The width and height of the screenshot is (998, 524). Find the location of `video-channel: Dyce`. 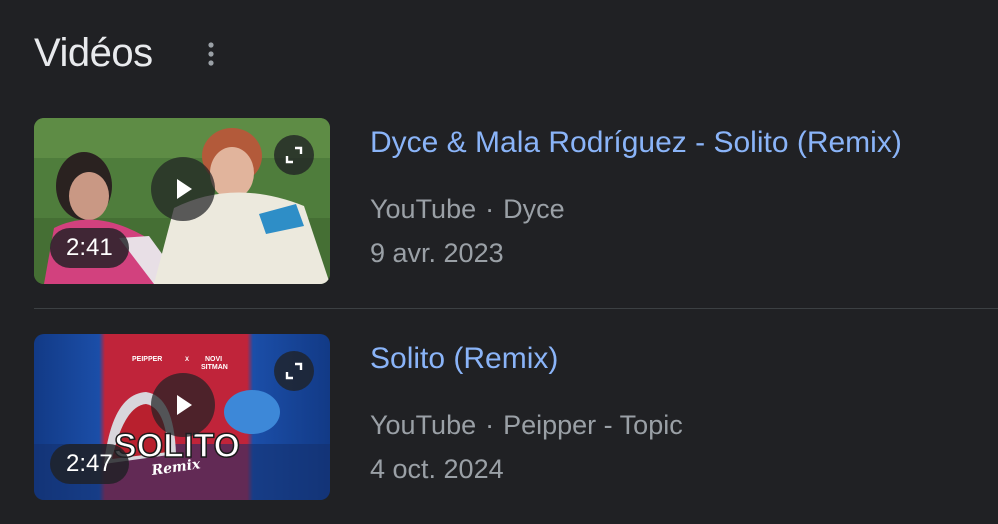

video-channel: Dyce is located at coordinates (534, 209).